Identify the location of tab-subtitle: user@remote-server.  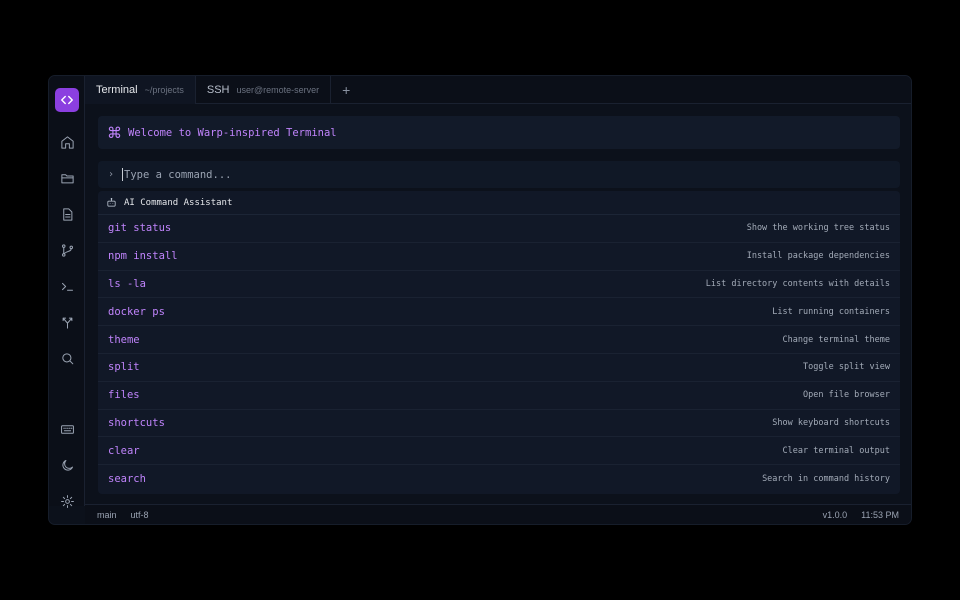
(278, 90).